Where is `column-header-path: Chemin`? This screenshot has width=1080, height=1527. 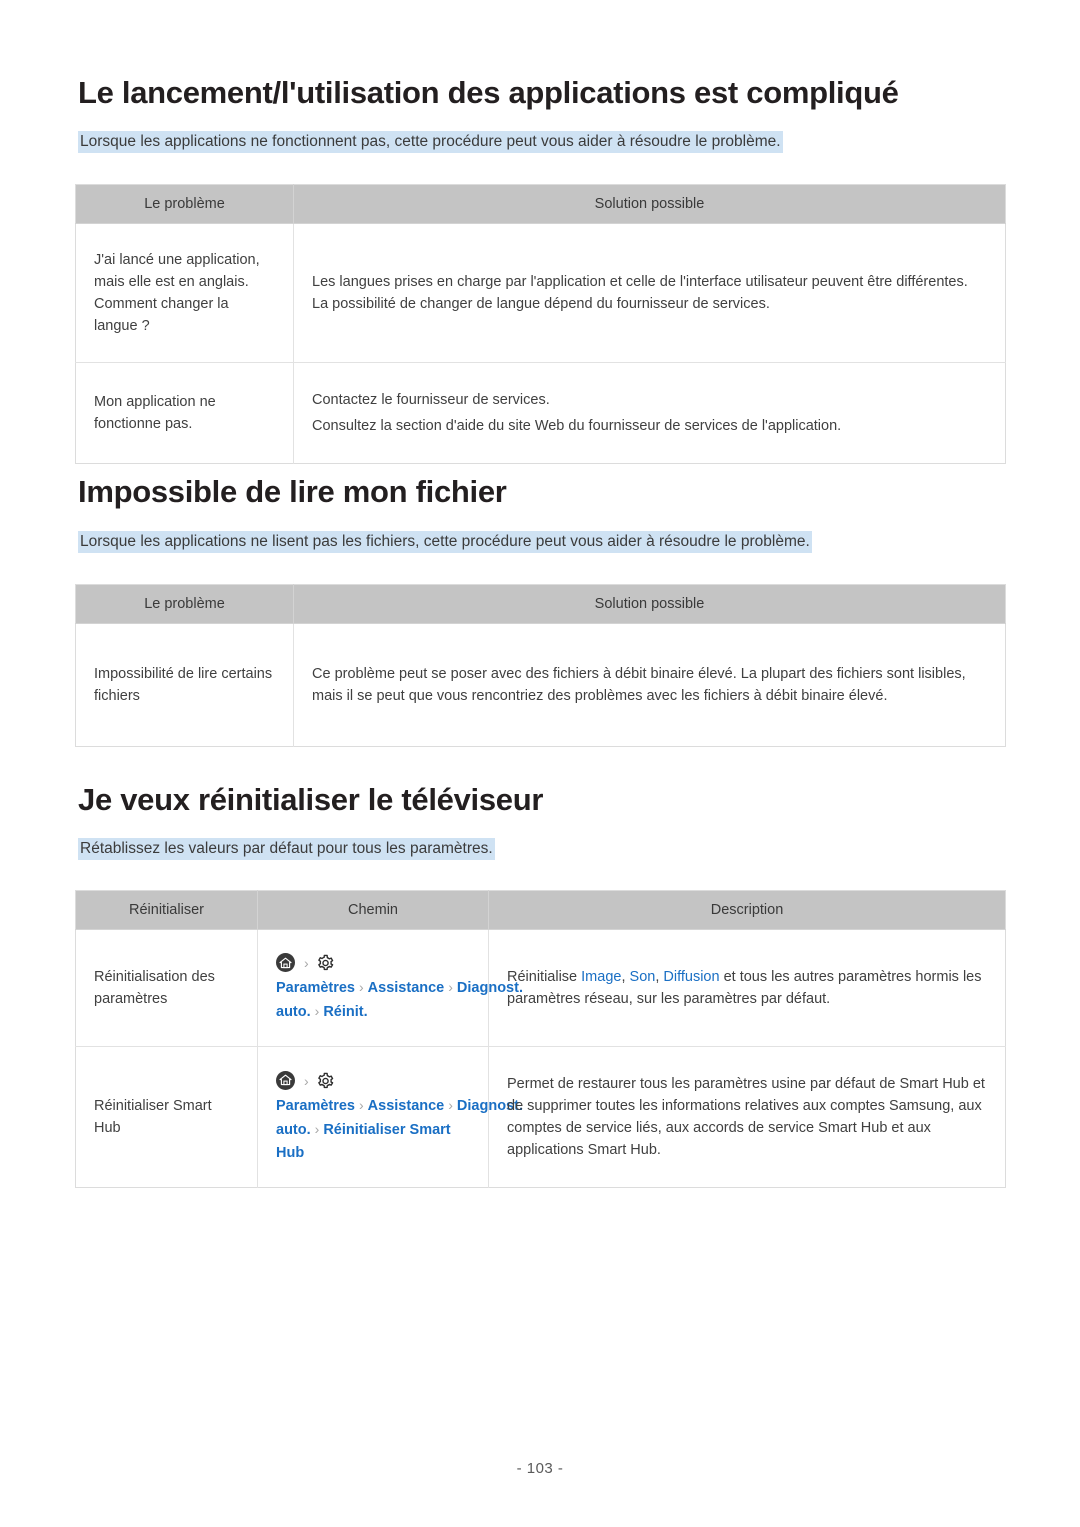 column-header-path: Chemin is located at coordinates (373, 910).